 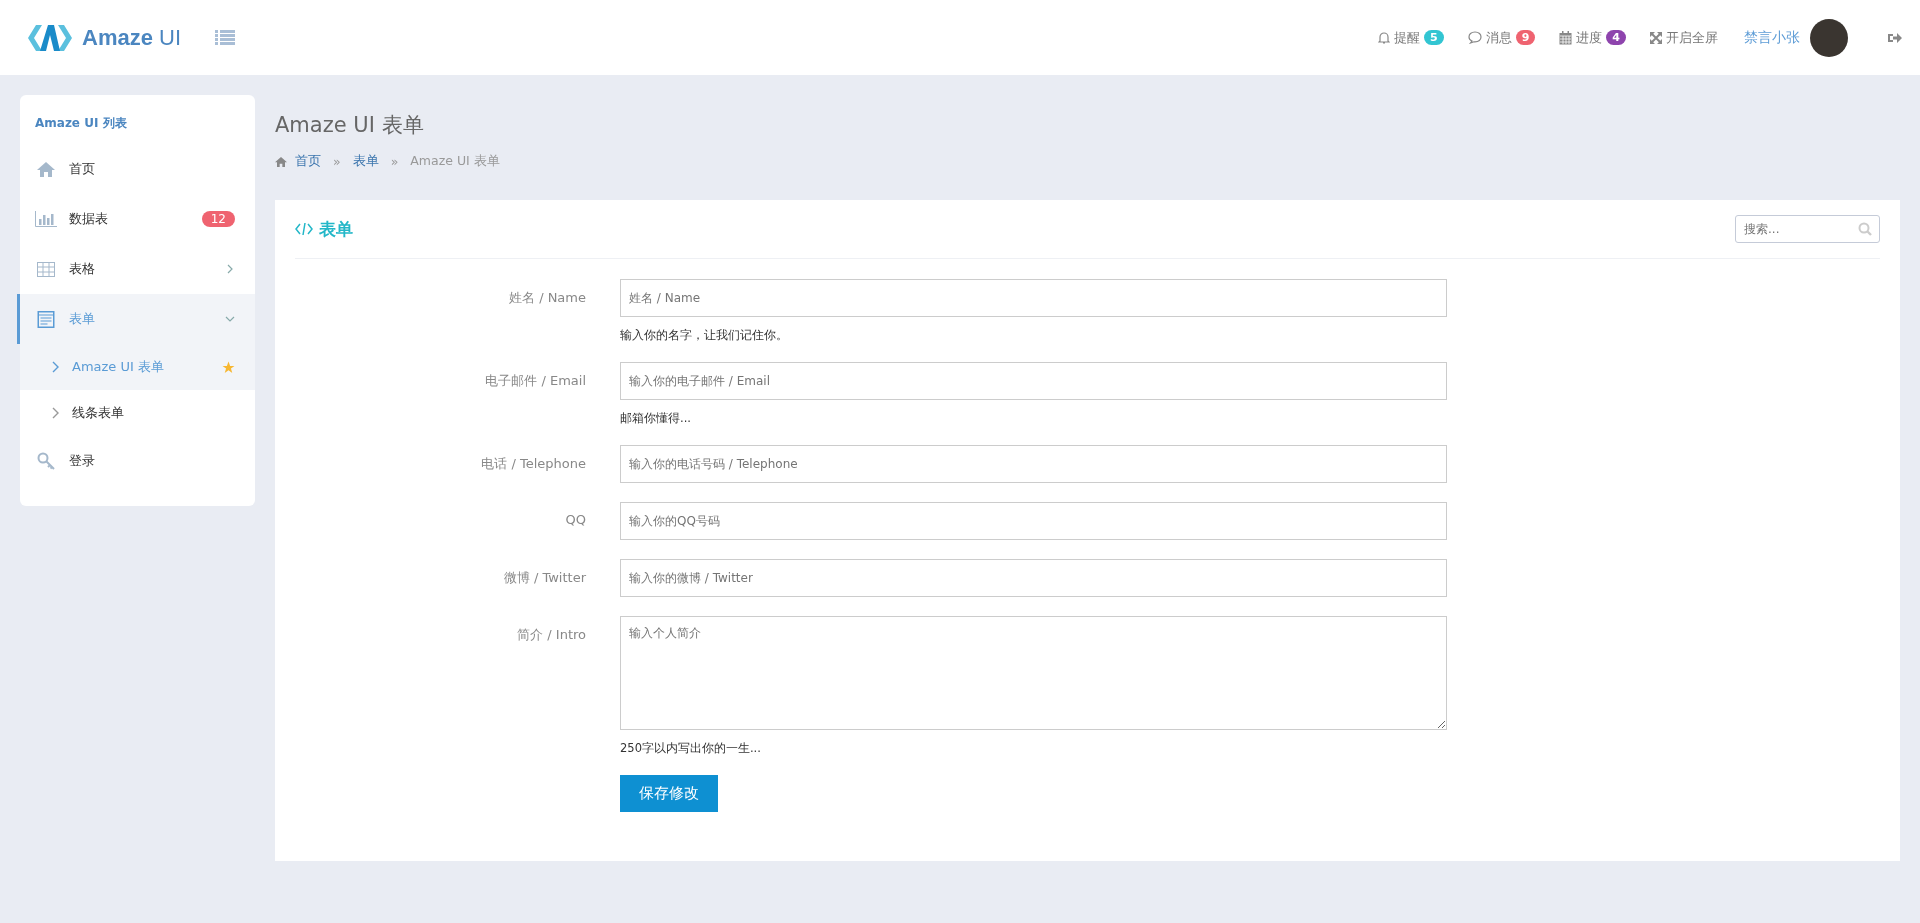 I want to click on field-label: 电子邮件 / Email, so click(x=535, y=381).